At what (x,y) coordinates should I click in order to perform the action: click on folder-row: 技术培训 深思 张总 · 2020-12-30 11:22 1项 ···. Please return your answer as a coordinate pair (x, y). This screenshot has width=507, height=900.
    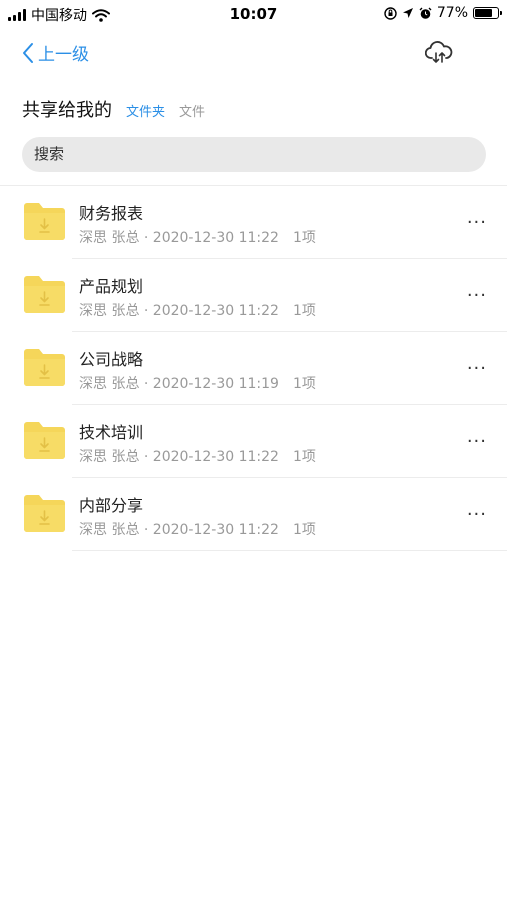
    Looking at the image, I should click on (253, 441).